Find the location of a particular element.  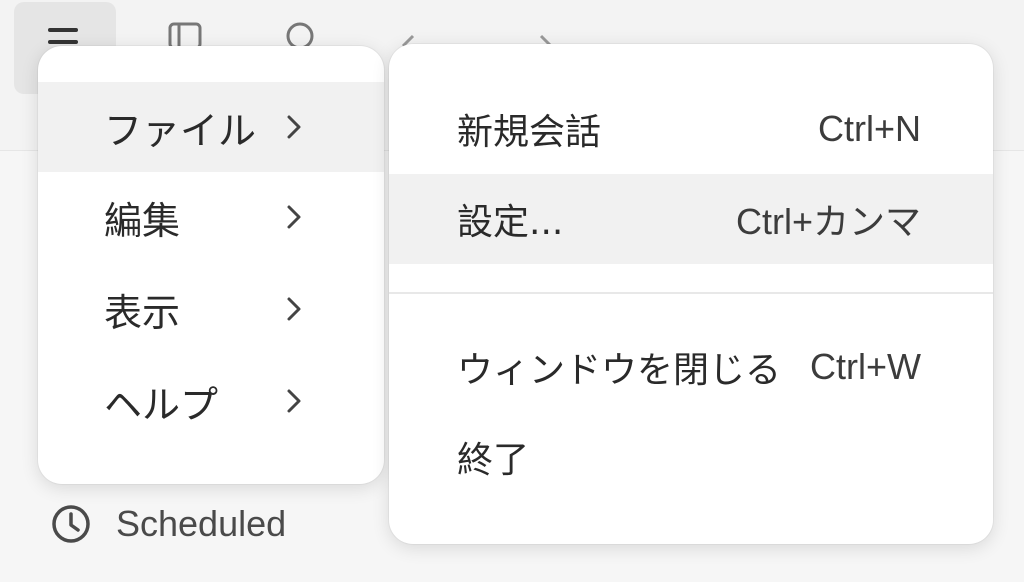

menu-item-label: ファイル is located at coordinates (180, 130).